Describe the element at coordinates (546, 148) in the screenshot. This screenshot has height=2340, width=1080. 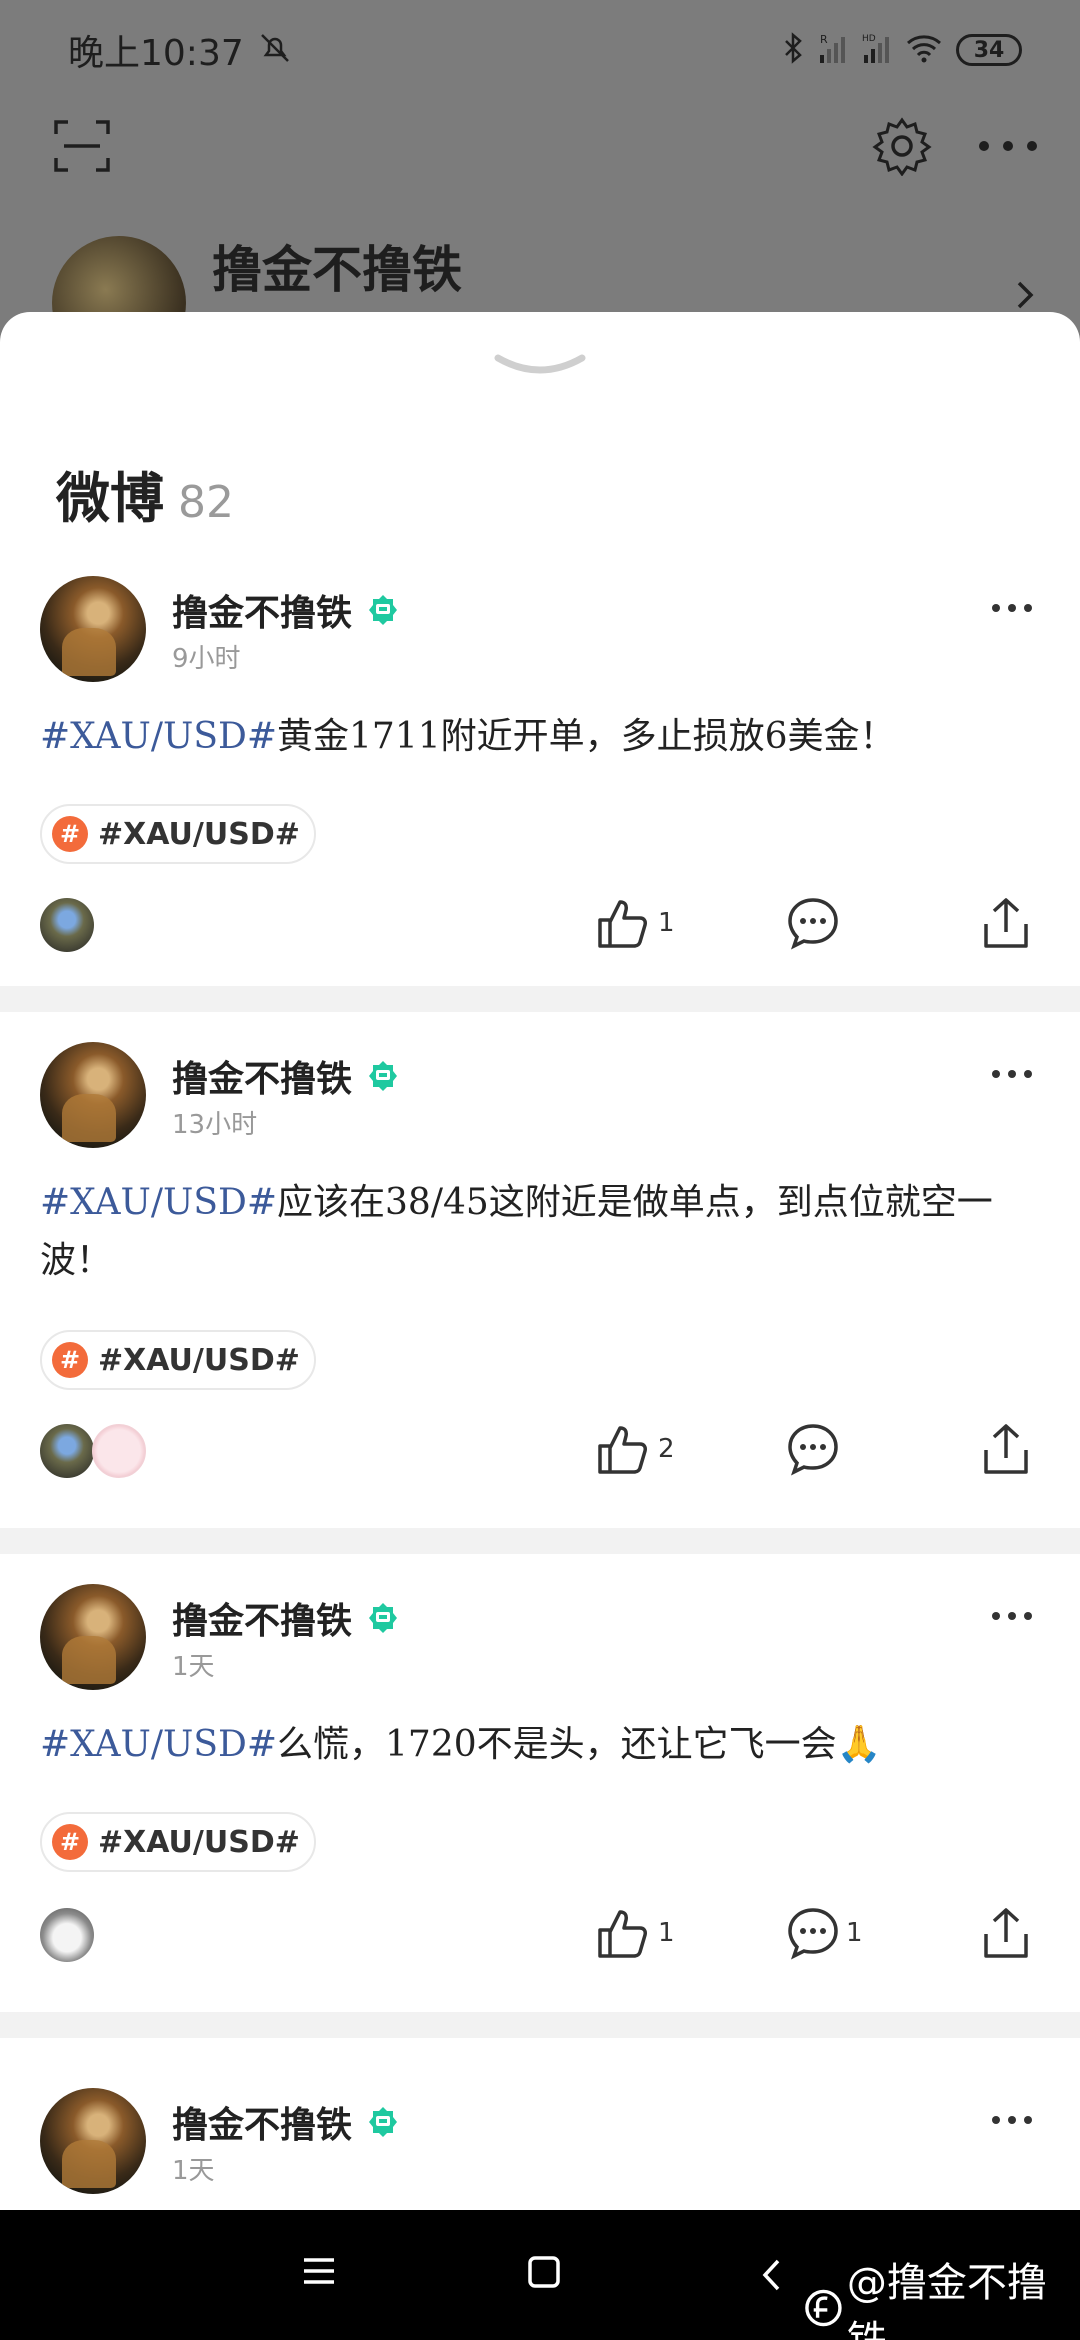
I see `header-toolbar` at that location.